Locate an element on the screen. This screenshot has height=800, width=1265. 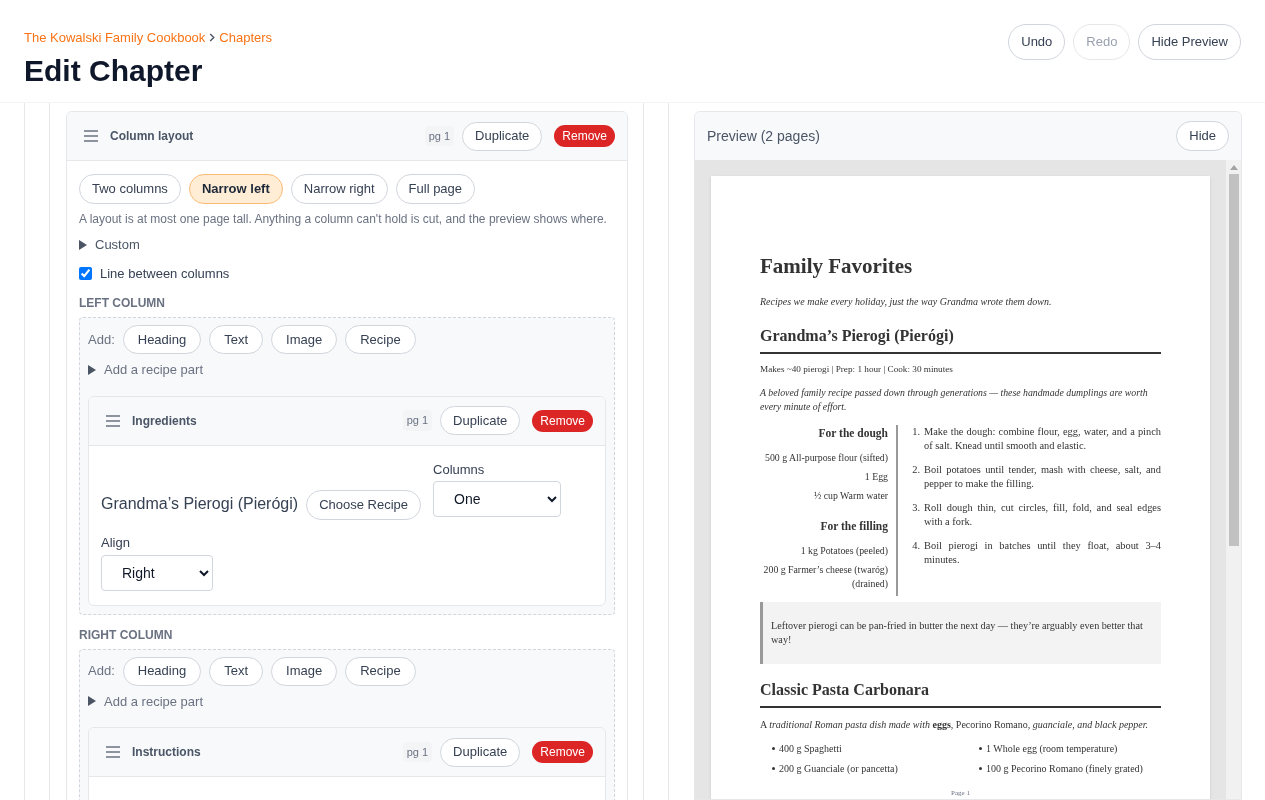
column-label: LEFT COLUMN is located at coordinates (122, 303).